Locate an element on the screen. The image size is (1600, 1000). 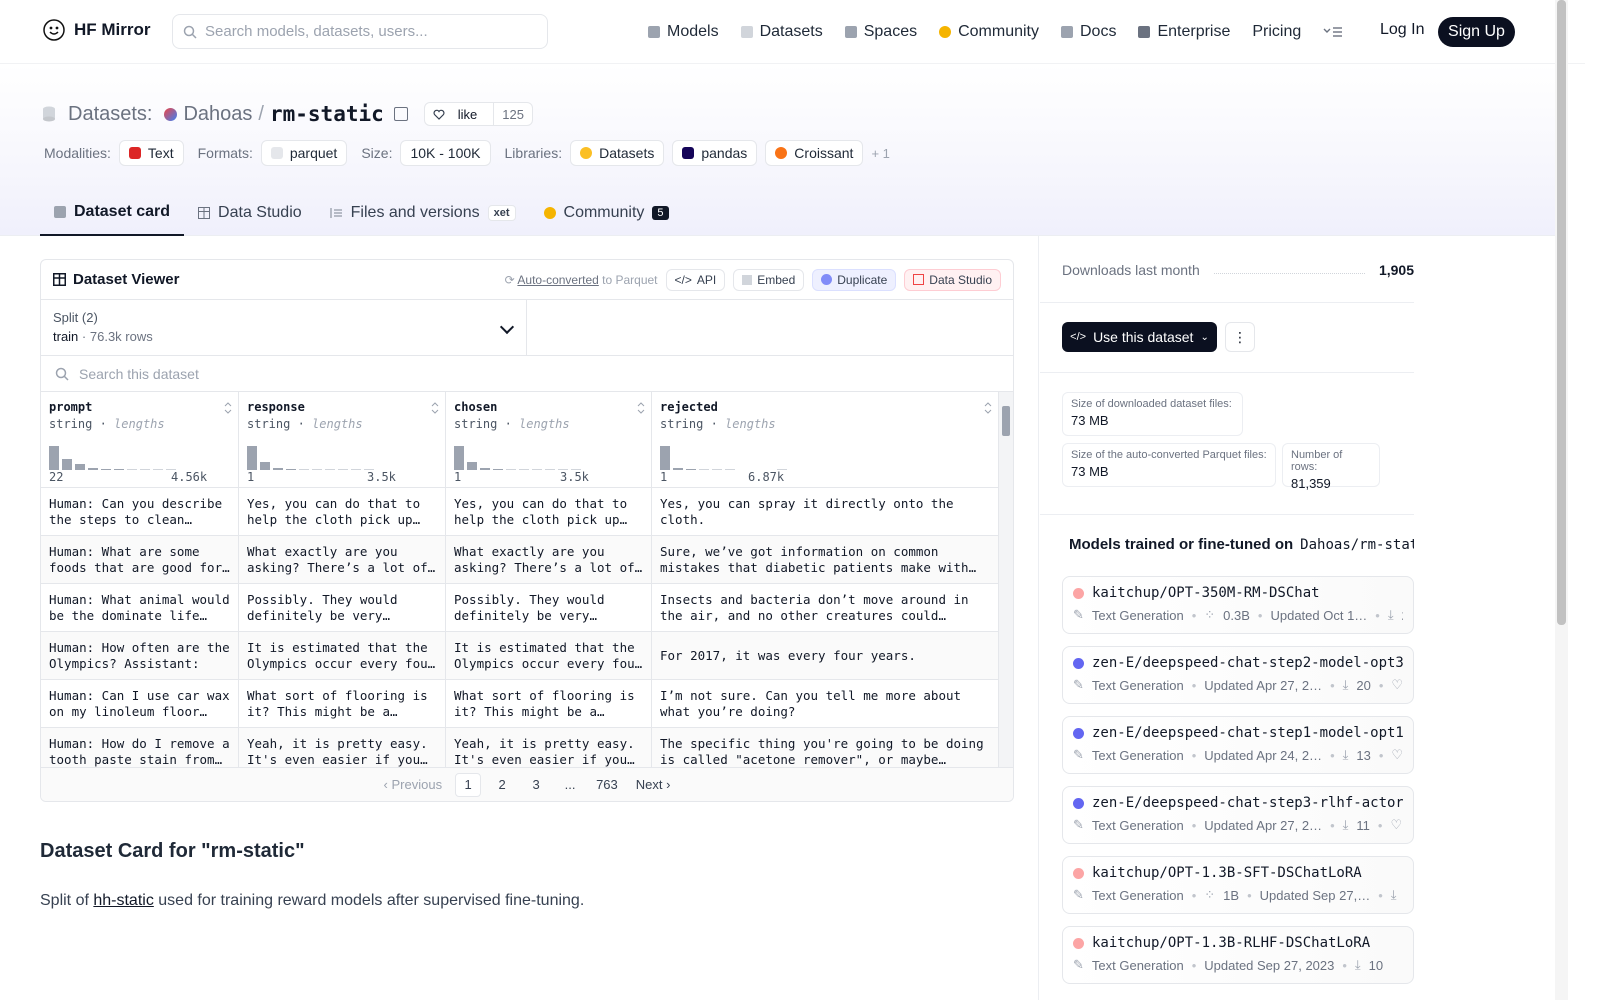
nav-pricing-label: Pricing is located at coordinates (1277, 31).